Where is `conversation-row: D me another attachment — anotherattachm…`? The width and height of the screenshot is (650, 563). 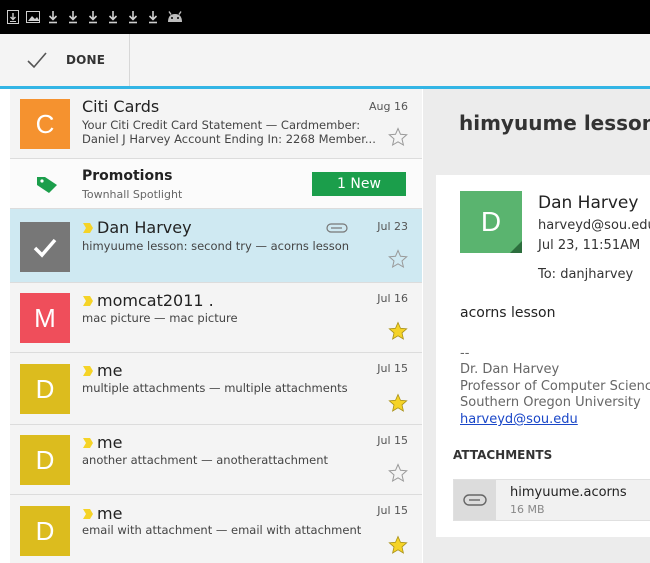
conversation-row: D me another attachment — anotherattachm… is located at coordinates (216, 460).